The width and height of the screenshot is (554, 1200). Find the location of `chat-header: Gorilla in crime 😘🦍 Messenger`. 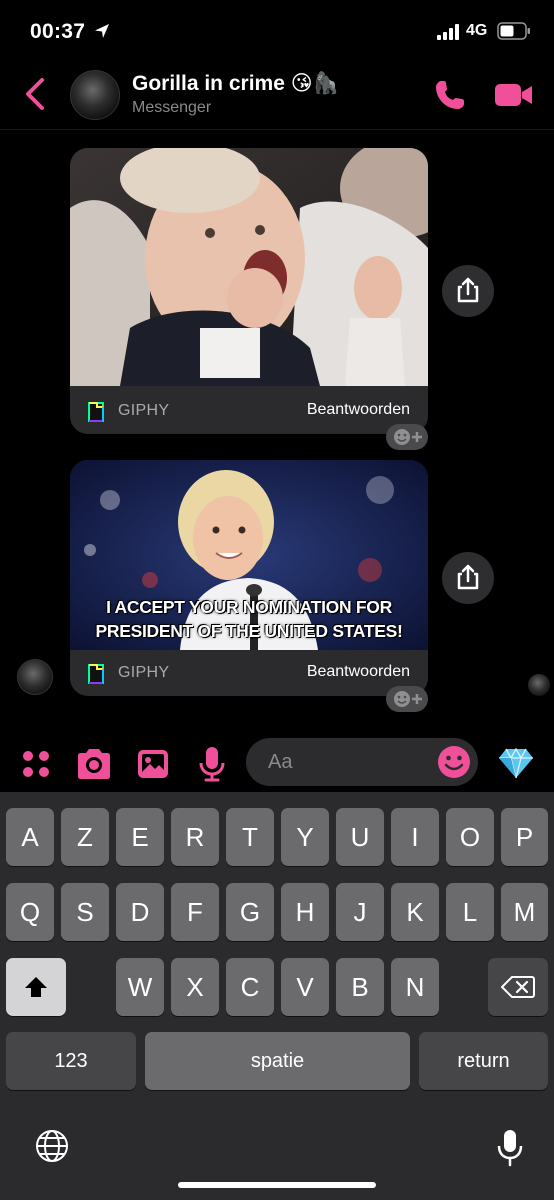

chat-header: Gorilla in crime 😘🦍 Messenger is located at coordinates (277, 96).